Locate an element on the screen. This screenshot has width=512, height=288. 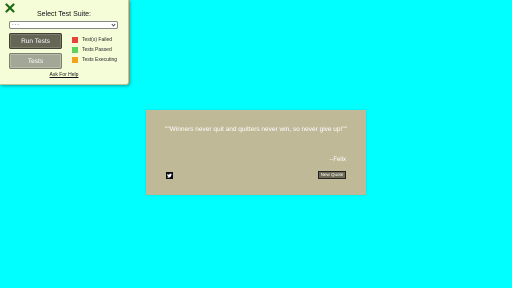
legend-passed-label: Tests Passed is located at coordinates (97, 50).